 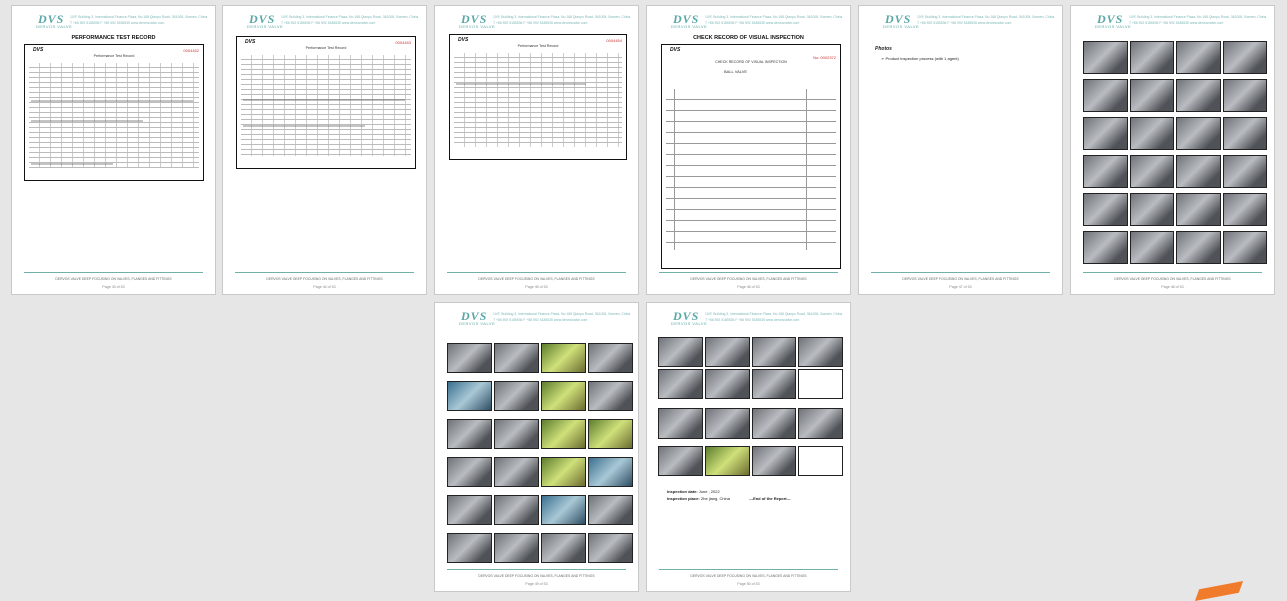 I want to click on scanned-test-record: DVS 0004453 Performance Test Record, so click(x=326, y=102).